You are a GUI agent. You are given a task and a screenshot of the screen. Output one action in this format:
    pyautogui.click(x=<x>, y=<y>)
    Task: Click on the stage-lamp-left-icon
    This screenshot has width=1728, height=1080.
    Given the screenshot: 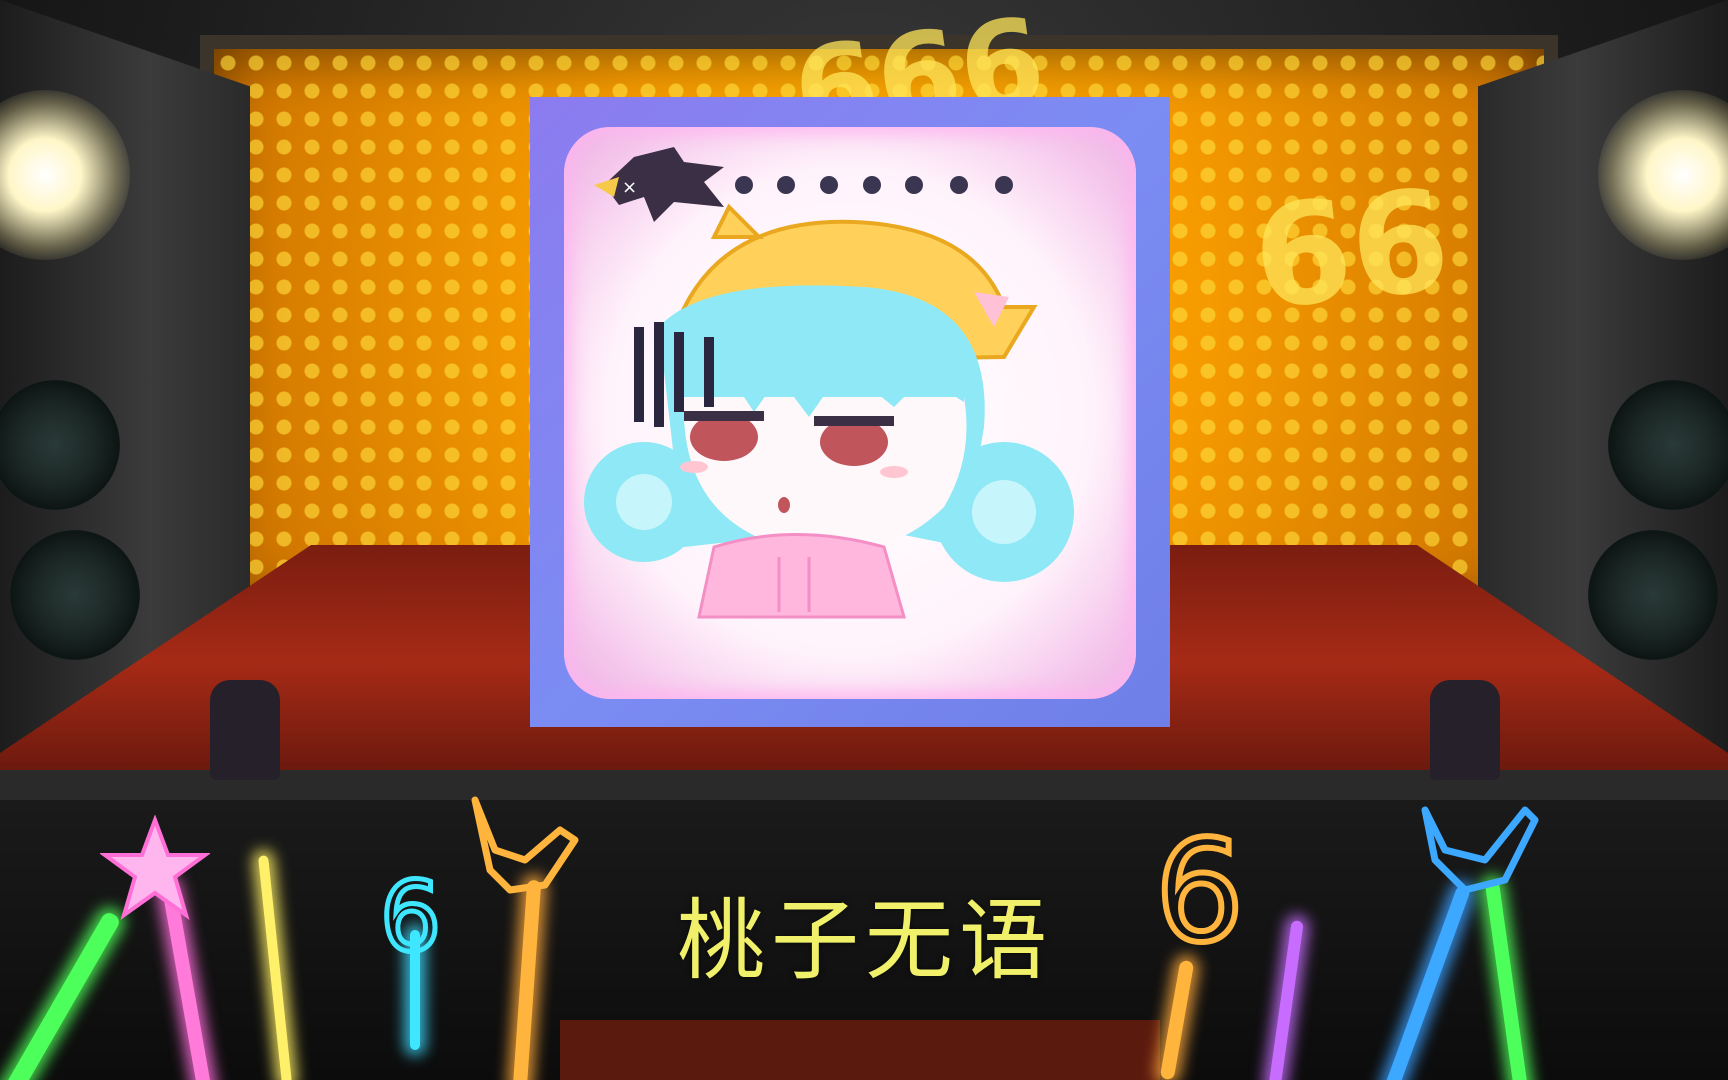 What is the action you would take?
    pyautogui.click(x=245, y=730)
    